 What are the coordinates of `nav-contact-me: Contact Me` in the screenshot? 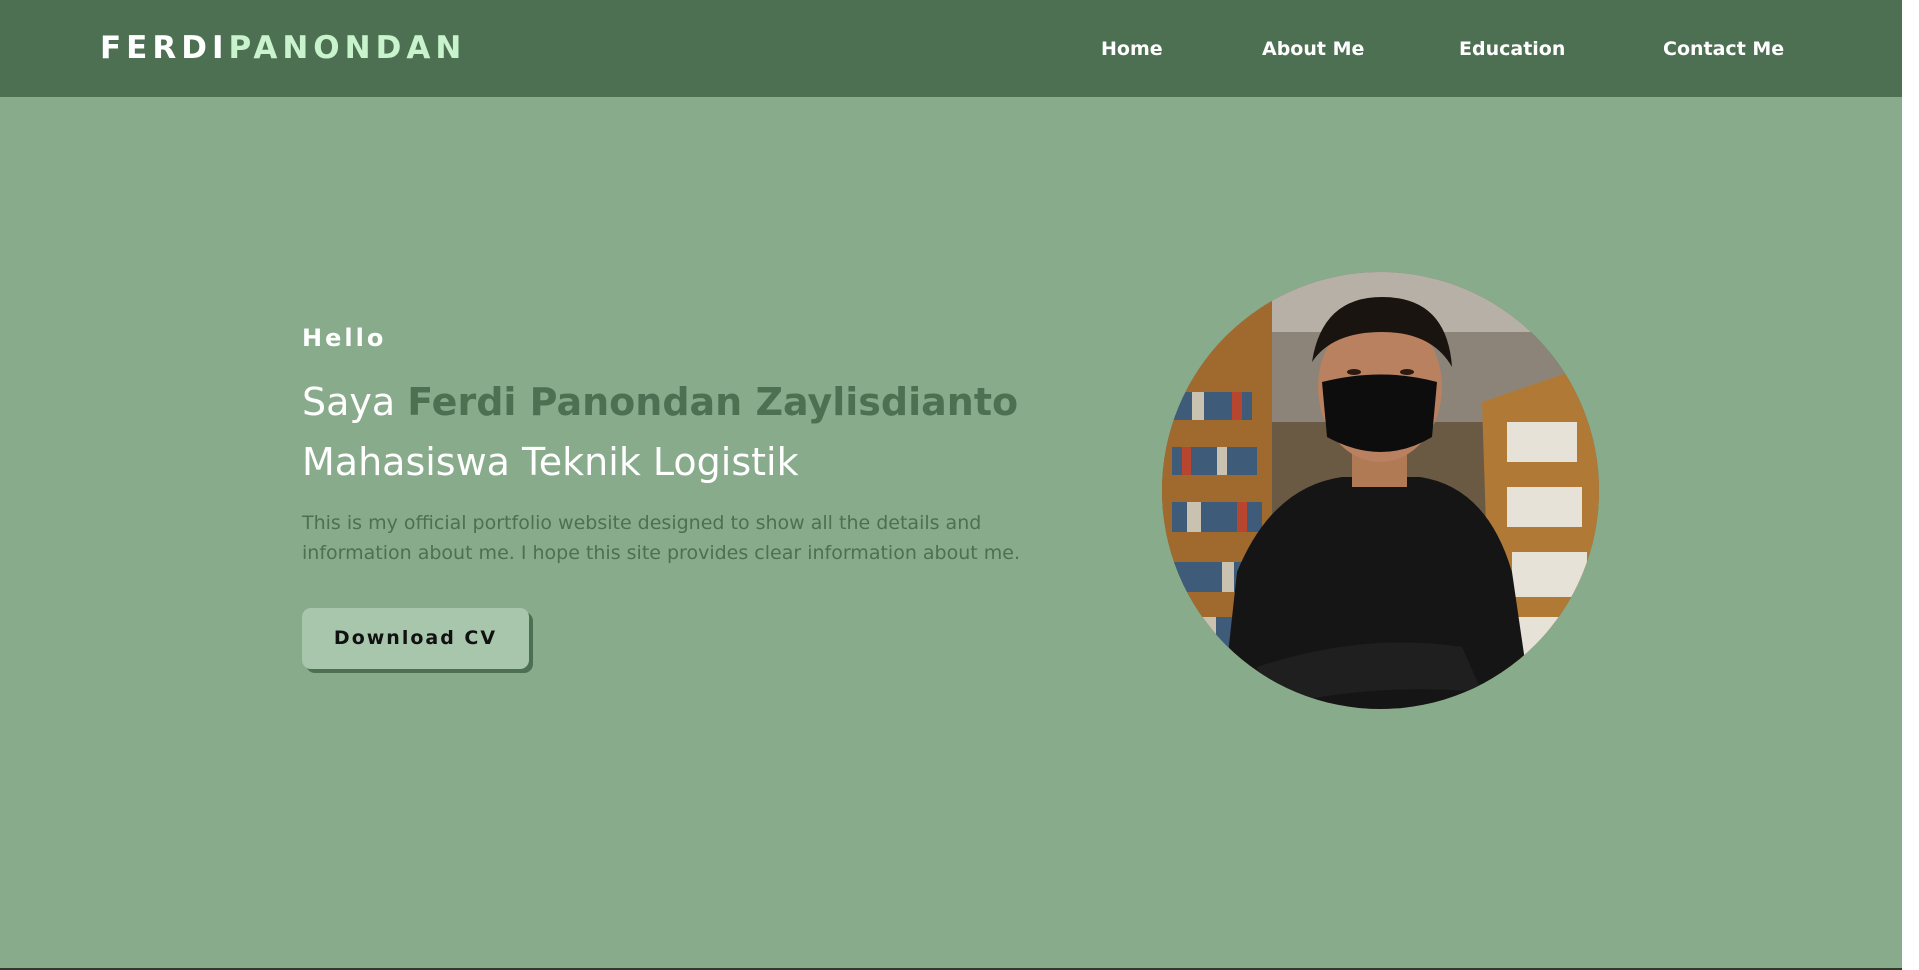 It's located at (1723, 49).